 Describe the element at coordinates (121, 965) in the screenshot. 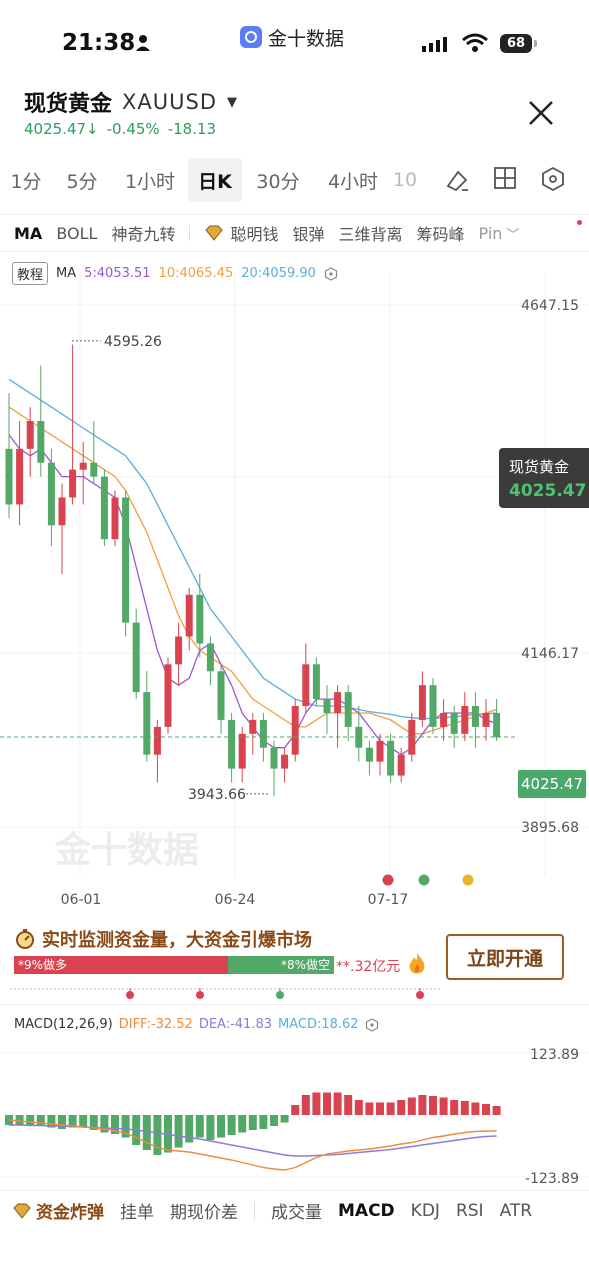

I see `long-share: *9%做多` at that location.